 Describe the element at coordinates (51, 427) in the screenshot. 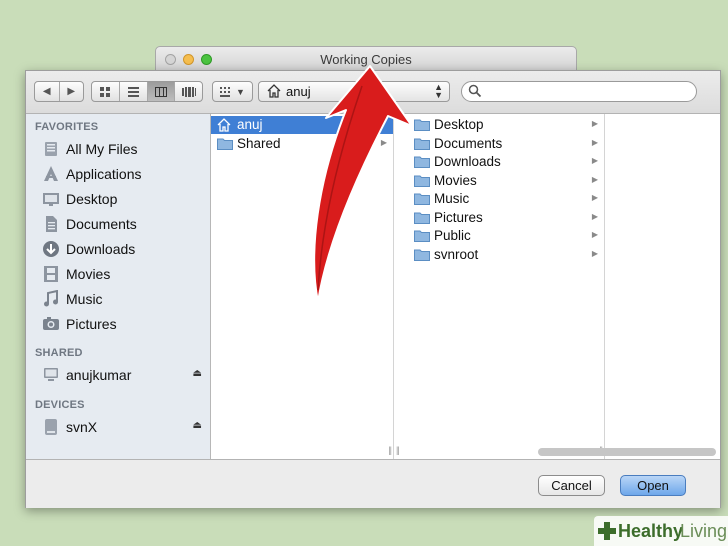

I see `disk-icon` at that location.